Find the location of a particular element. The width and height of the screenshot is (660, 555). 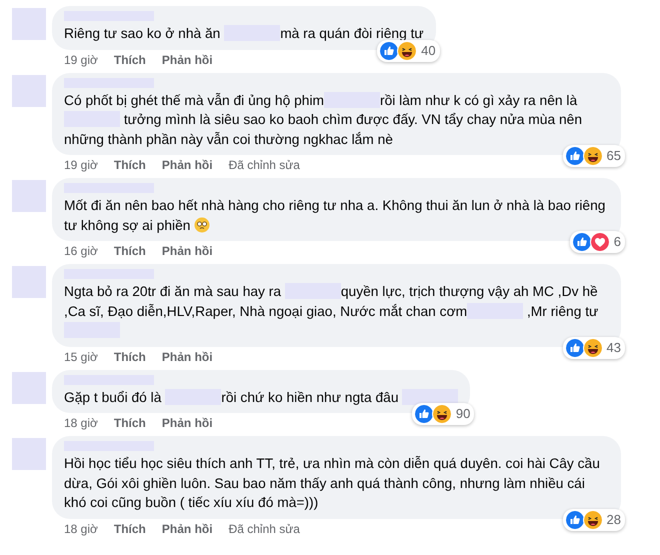

reaction-summary: 90 is located at coordinates (443, 414).